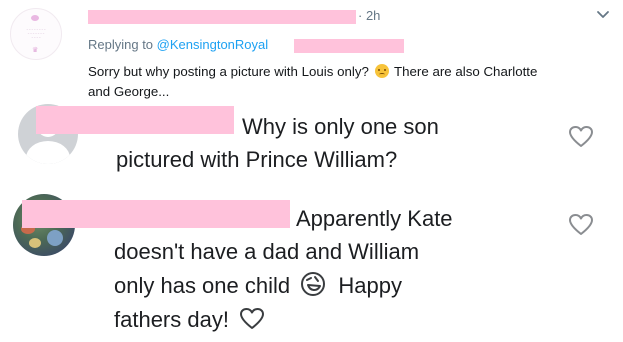 The width and height of the screenshot is (623, 342). I want to click on comment-2-text-end: fathers day!, so click(171, 319).